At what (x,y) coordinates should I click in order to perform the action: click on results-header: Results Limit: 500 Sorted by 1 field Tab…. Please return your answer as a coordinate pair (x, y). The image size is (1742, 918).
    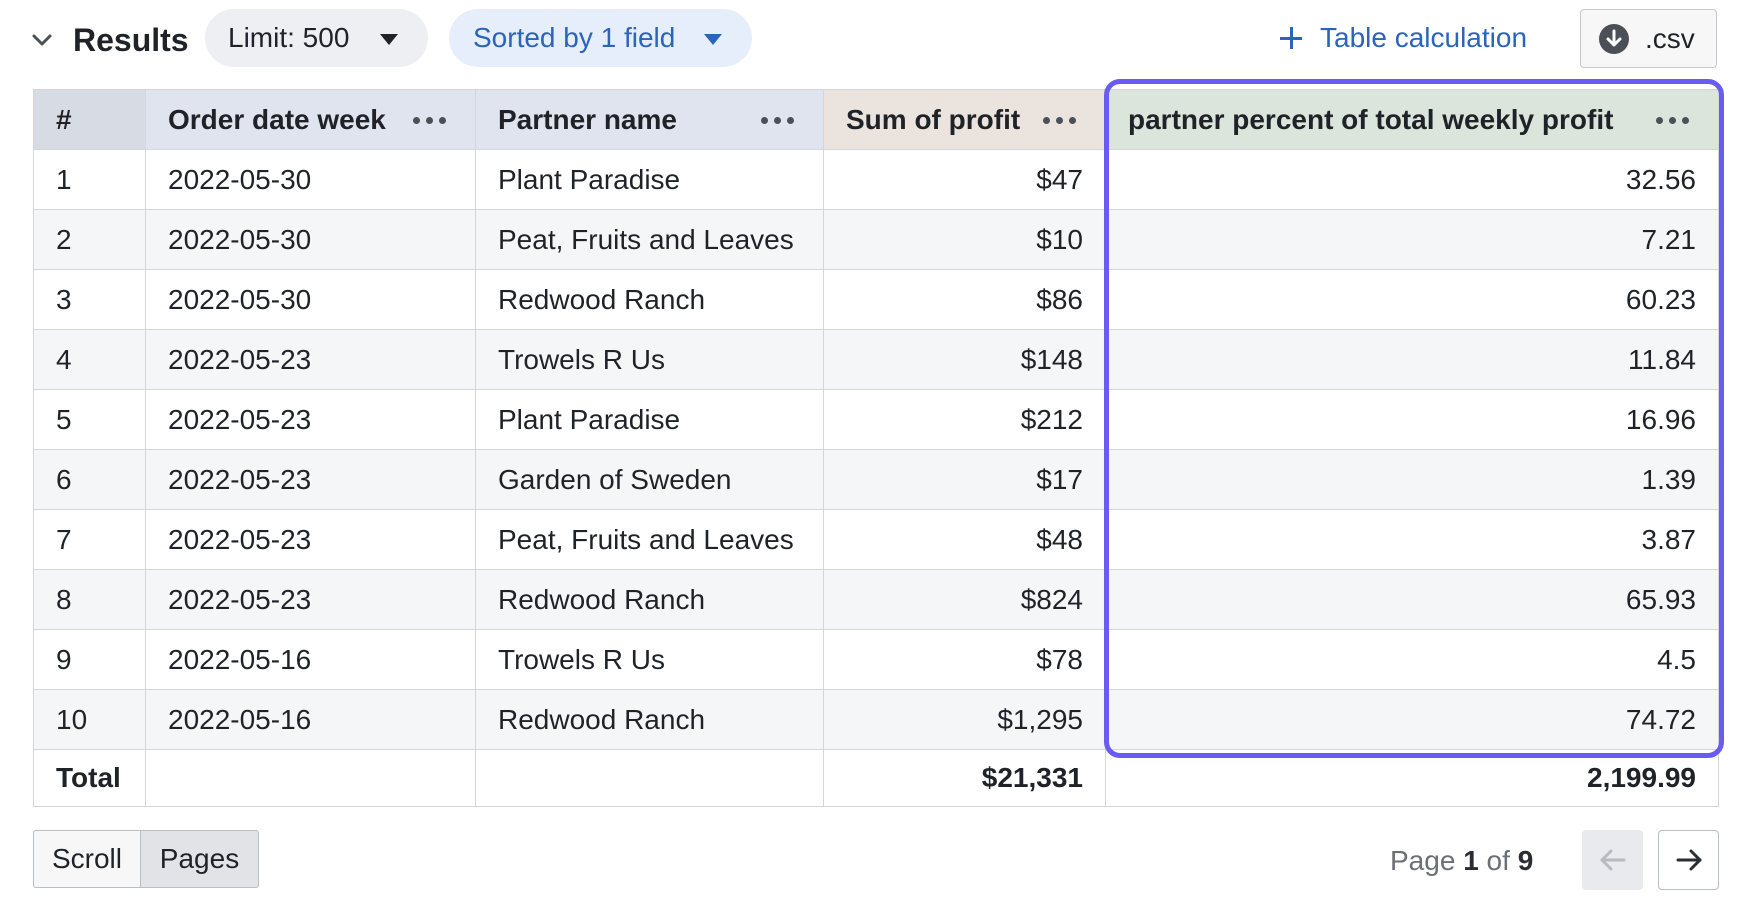
    Looking at the image, I should click on (871, 40).